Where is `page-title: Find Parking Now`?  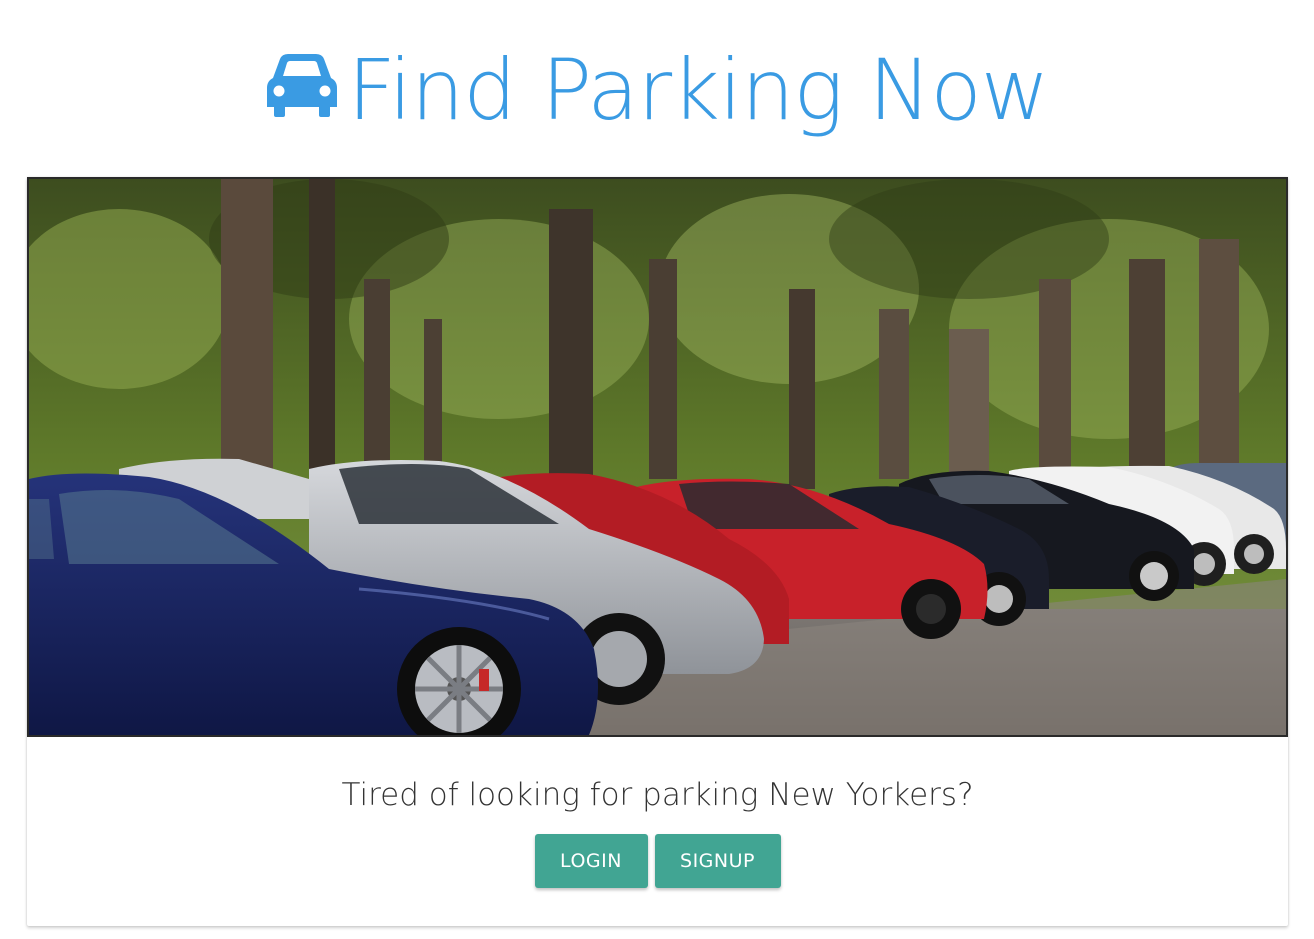 page-title: Find Parking Now is located at coordinates (698, 90).